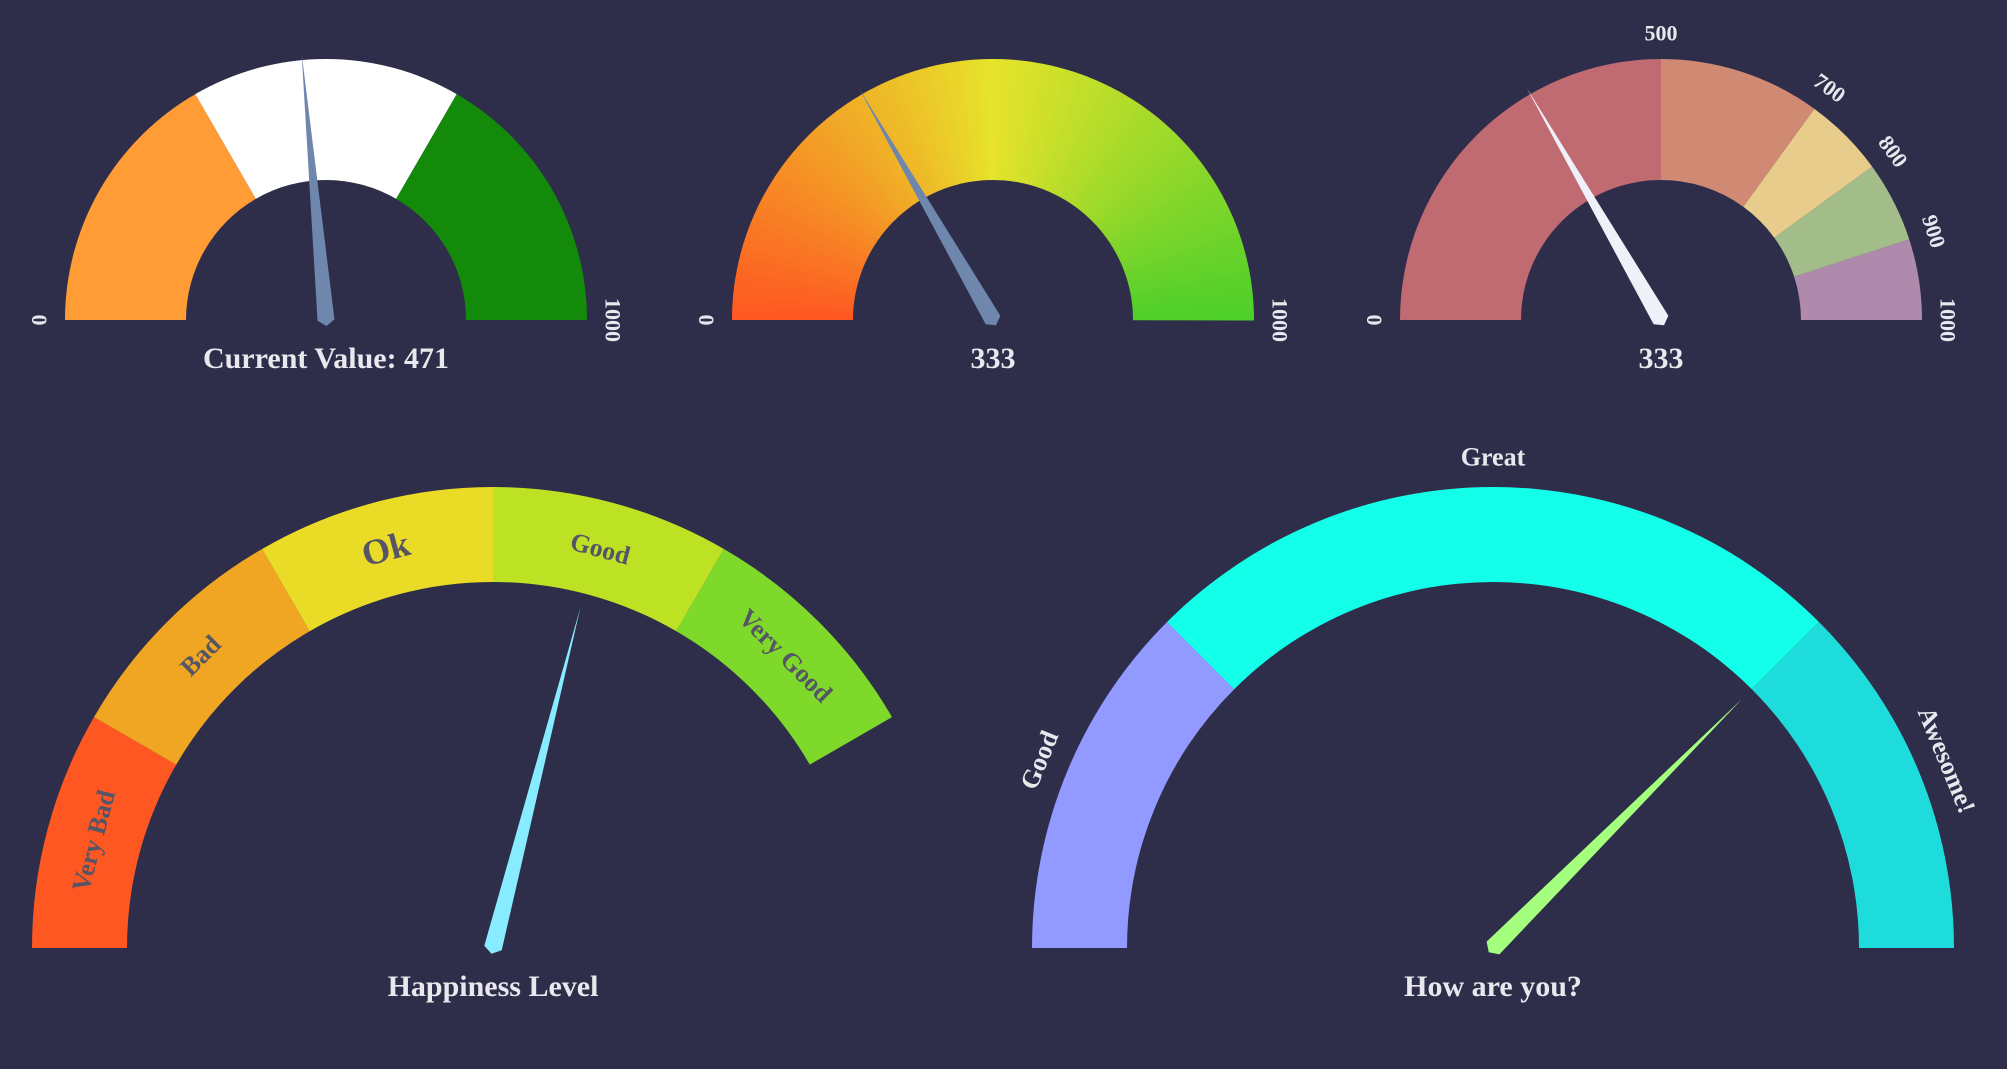 The width and height of the screenshot is (2007, 1069). Describe the element at coordinates (1661, 33) in the screenshot. I see `tick-label: 500` at that location.